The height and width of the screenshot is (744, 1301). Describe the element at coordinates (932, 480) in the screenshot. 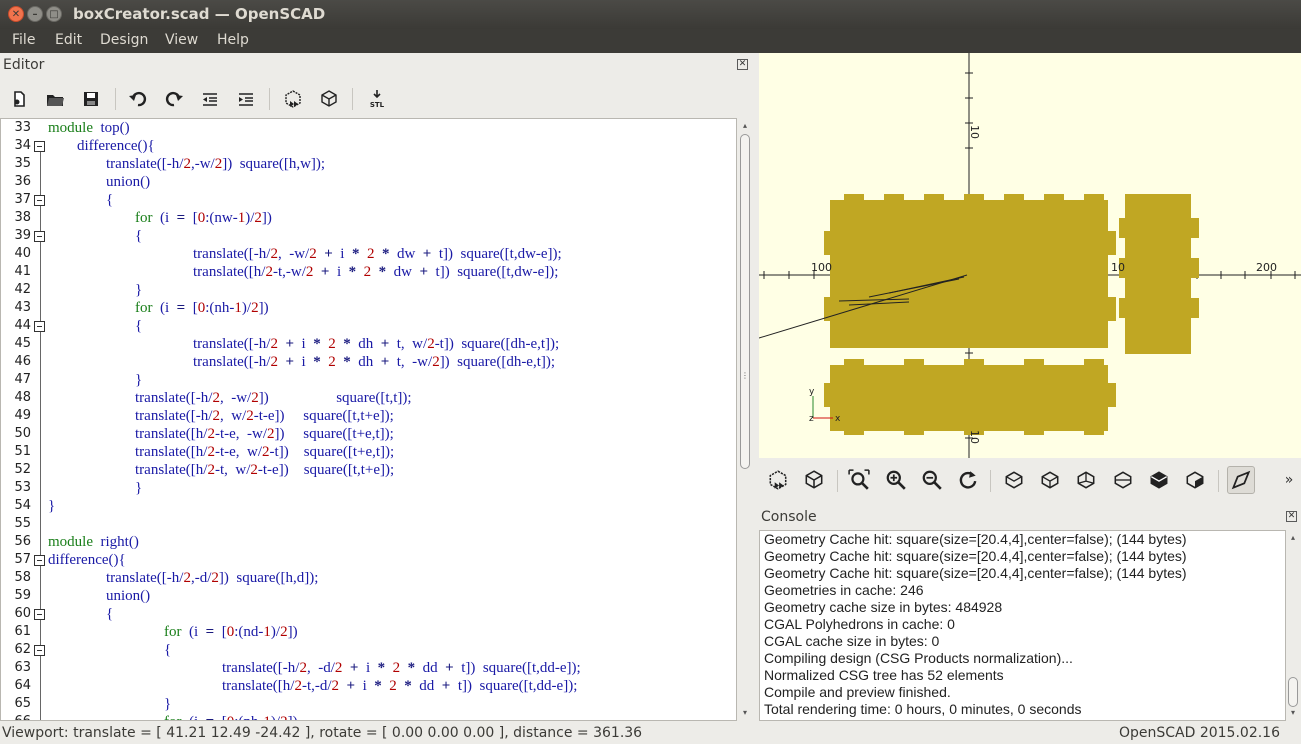

I see `zoom-out-icon` at that location.